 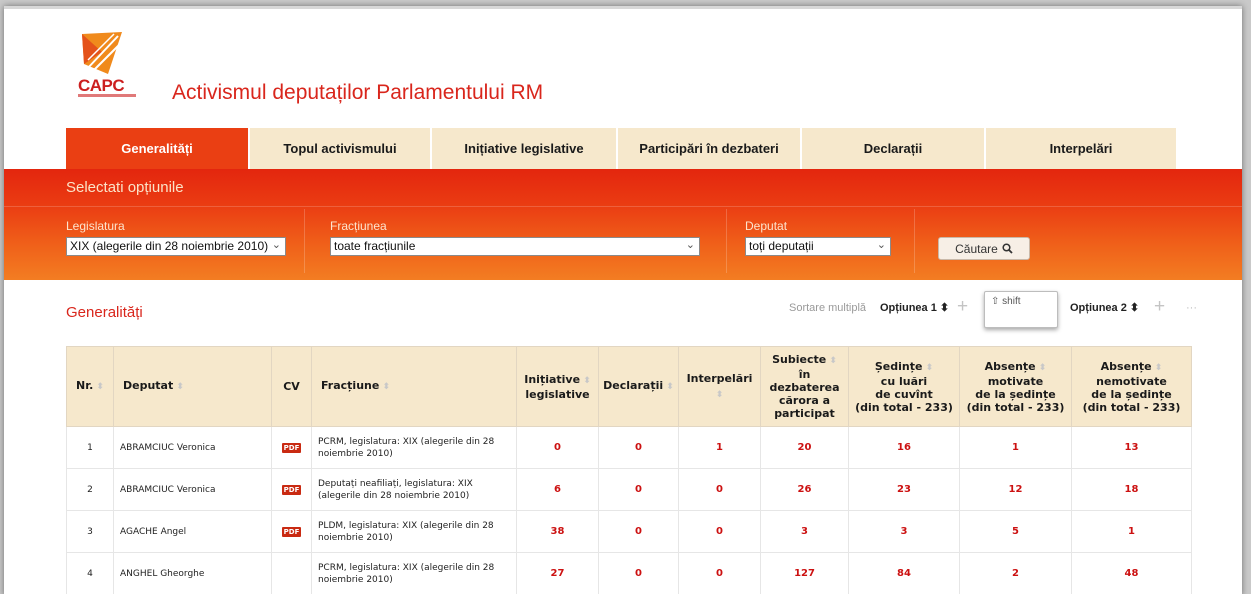 What do you see at coordinates (1007, 248) in the screenshot?
I see `search-icon` at bounding box center [1007, 248].